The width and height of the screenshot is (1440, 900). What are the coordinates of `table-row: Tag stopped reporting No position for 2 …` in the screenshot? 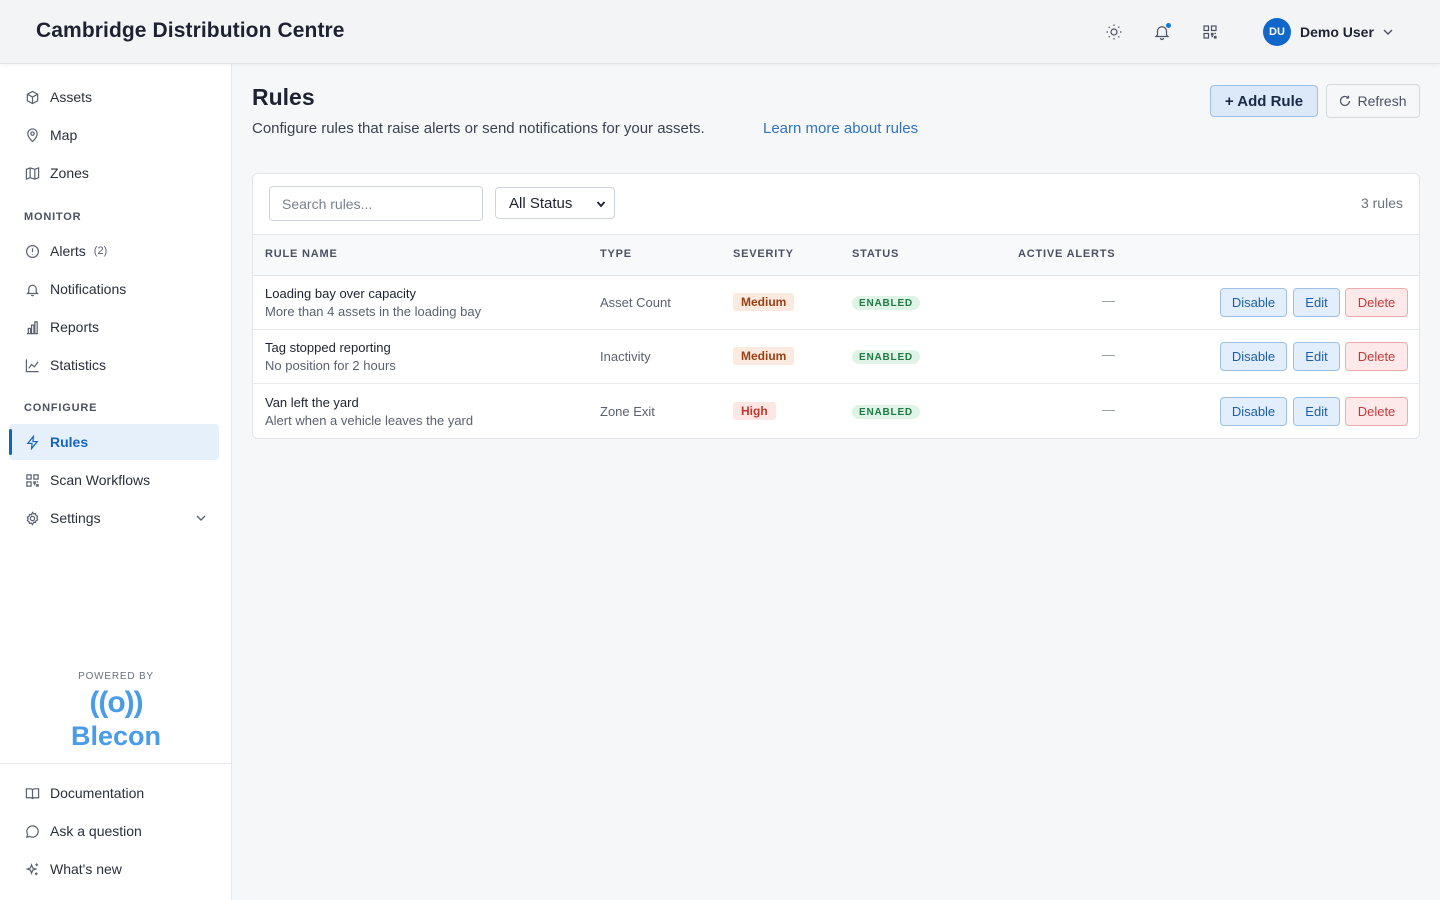 It's located at (836, 357).